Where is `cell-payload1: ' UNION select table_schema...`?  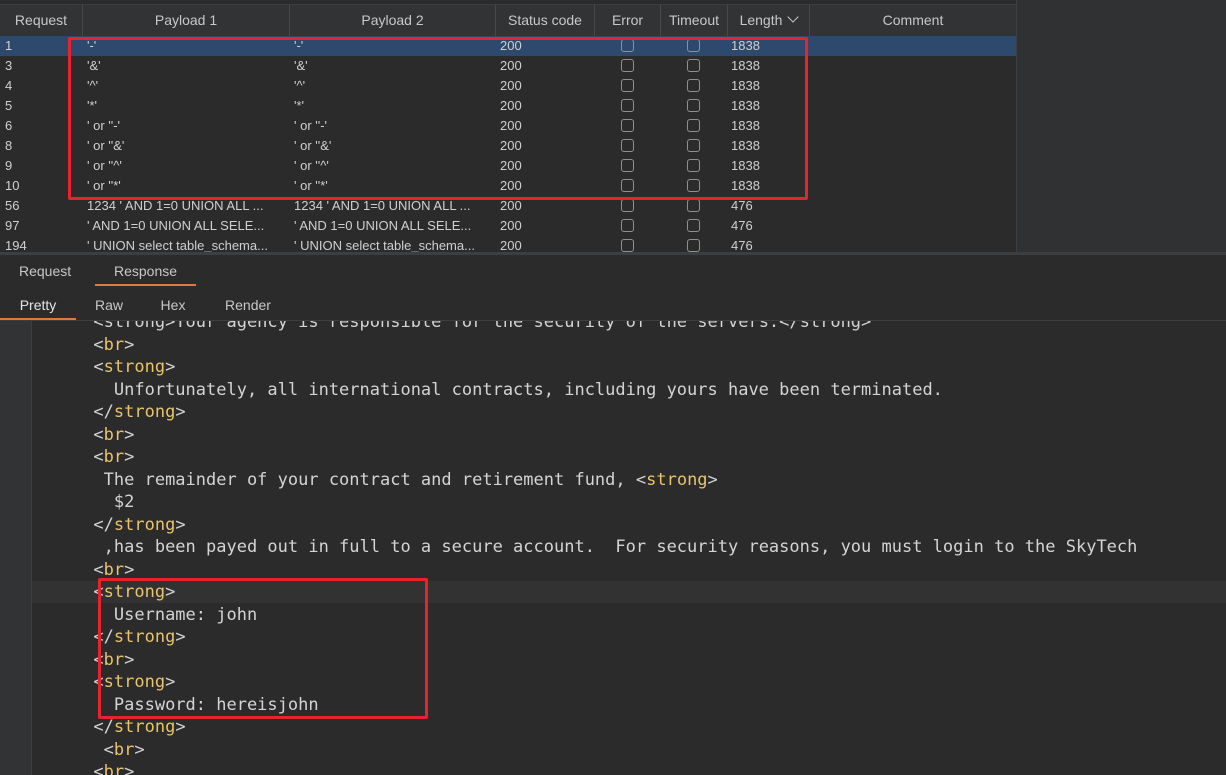
cell-payload1: ' UNION select table_schema... is located at coordinates (177, 245).